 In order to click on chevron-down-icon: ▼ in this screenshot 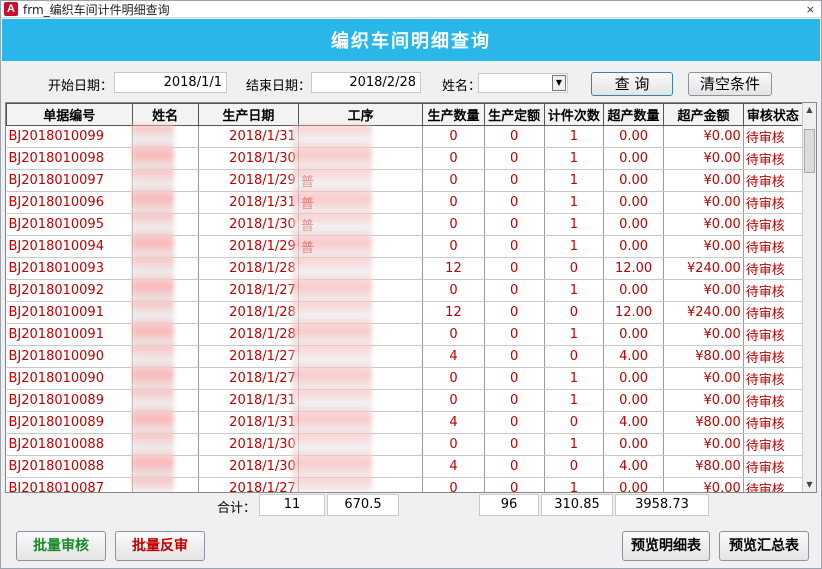, I will do `click(559, 83)`.